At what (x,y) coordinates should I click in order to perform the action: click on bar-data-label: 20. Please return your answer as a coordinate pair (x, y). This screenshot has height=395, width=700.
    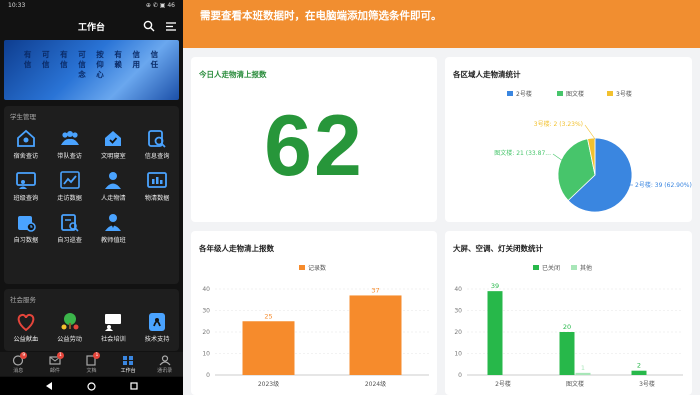
    Looking at the image, I should click on (567, 327).